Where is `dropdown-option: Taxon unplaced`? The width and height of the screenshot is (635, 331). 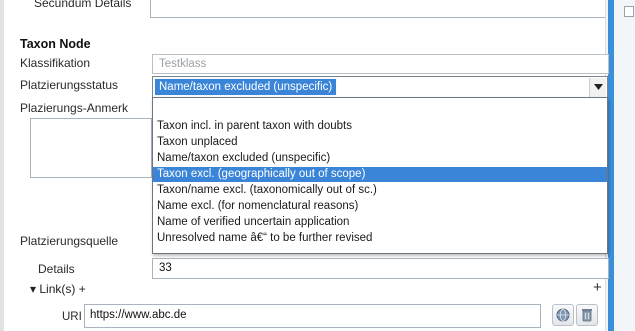
dropdown-option: Taxon unplaced is located at coordinates (380, 142).